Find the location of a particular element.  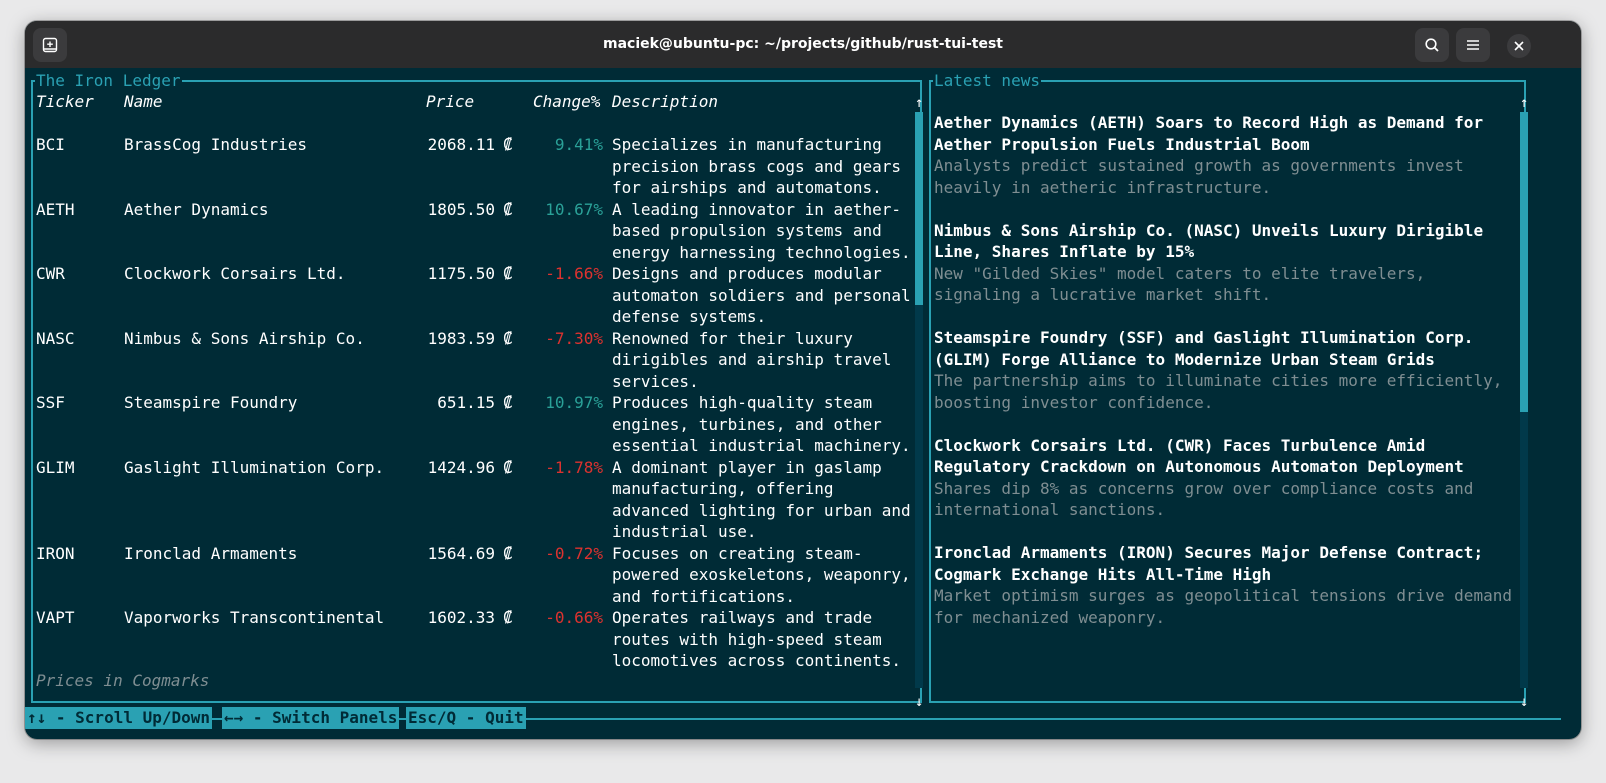

change-percent-cell: 10.67% is located at coordinates (574, 209).